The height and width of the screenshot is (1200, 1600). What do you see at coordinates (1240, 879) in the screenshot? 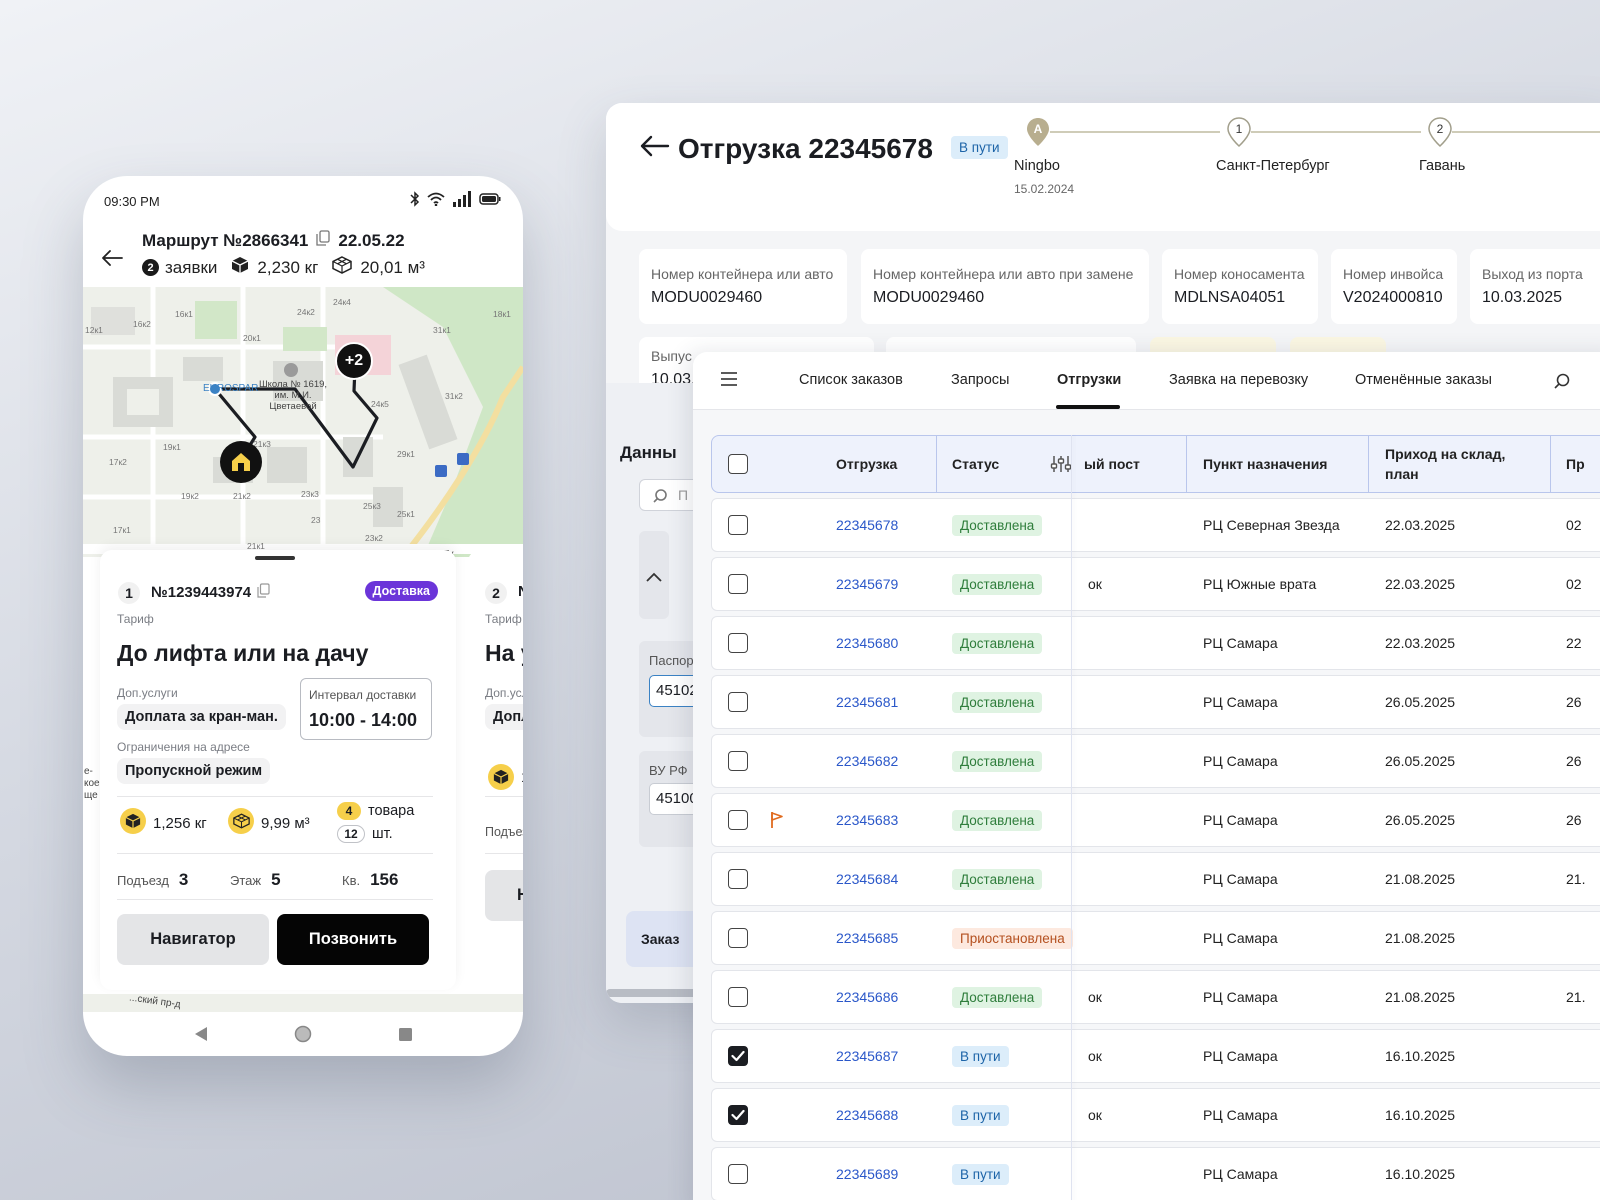
I see `destination-cell: РЦ Самара` at bounding box center [1240, 879].